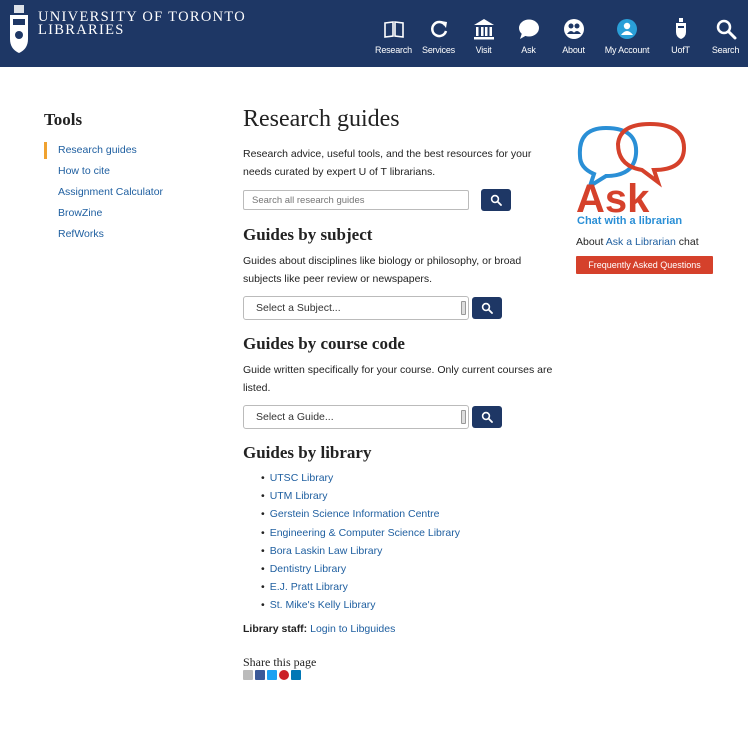 The width and height of the screenshot is (748, 744). I want to click on university-logo: UNIVERSITY OF TORONTO LIBRARIES, so click(127, 30).